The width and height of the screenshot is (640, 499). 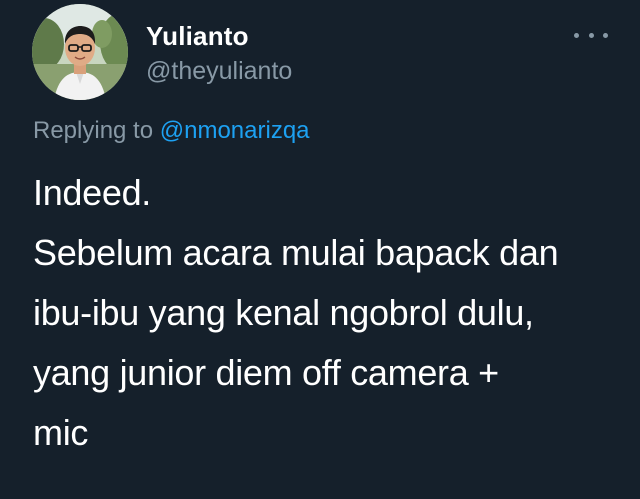 I want to click on replying-to-label: Replying to, so click(x=93, y=130).